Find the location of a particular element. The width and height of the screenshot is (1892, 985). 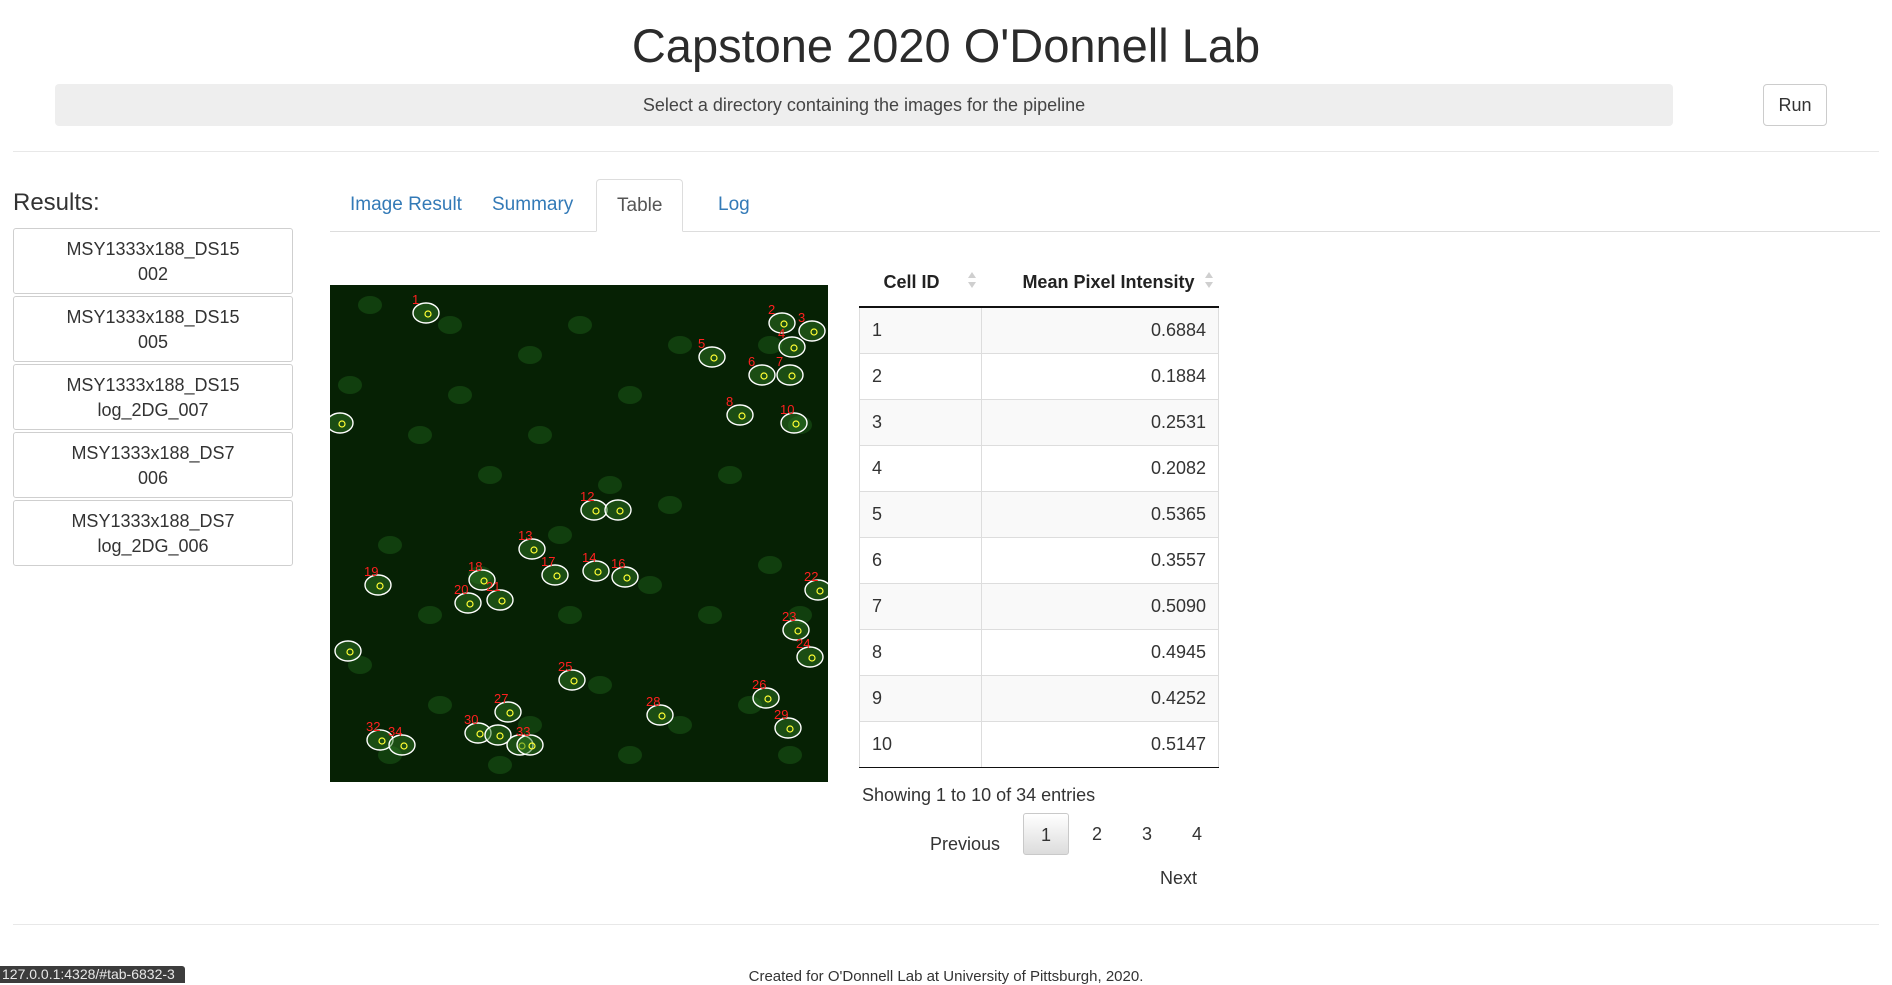

pagination-page-3: 3 is located at coordinates (1147, 834).